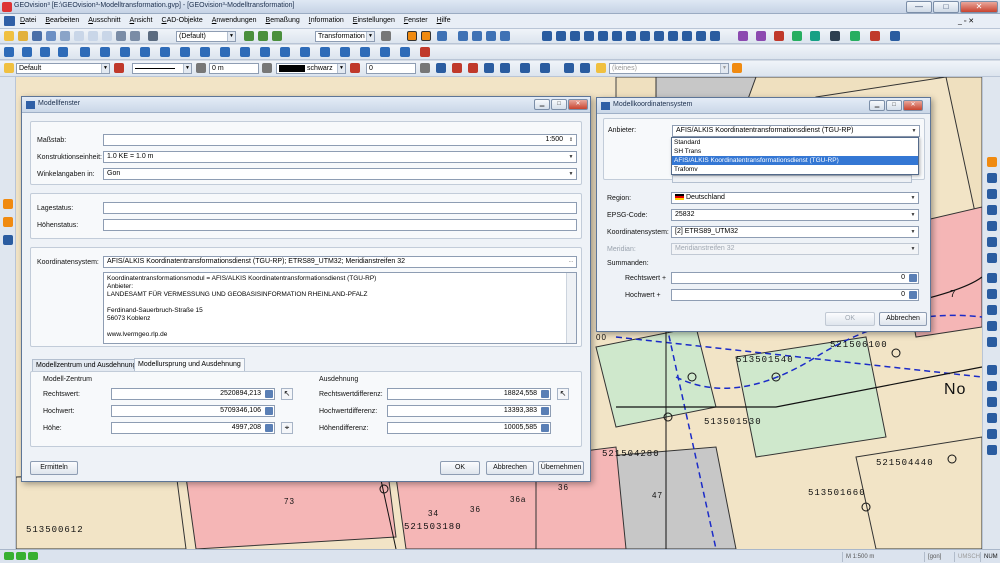 The height and width of the screenshot is (563, 1000). What do you see at coordinates (141, 20) in the screenshot?
I see `menu-ansicht: Ansicht` at bounding box center [141, 20].